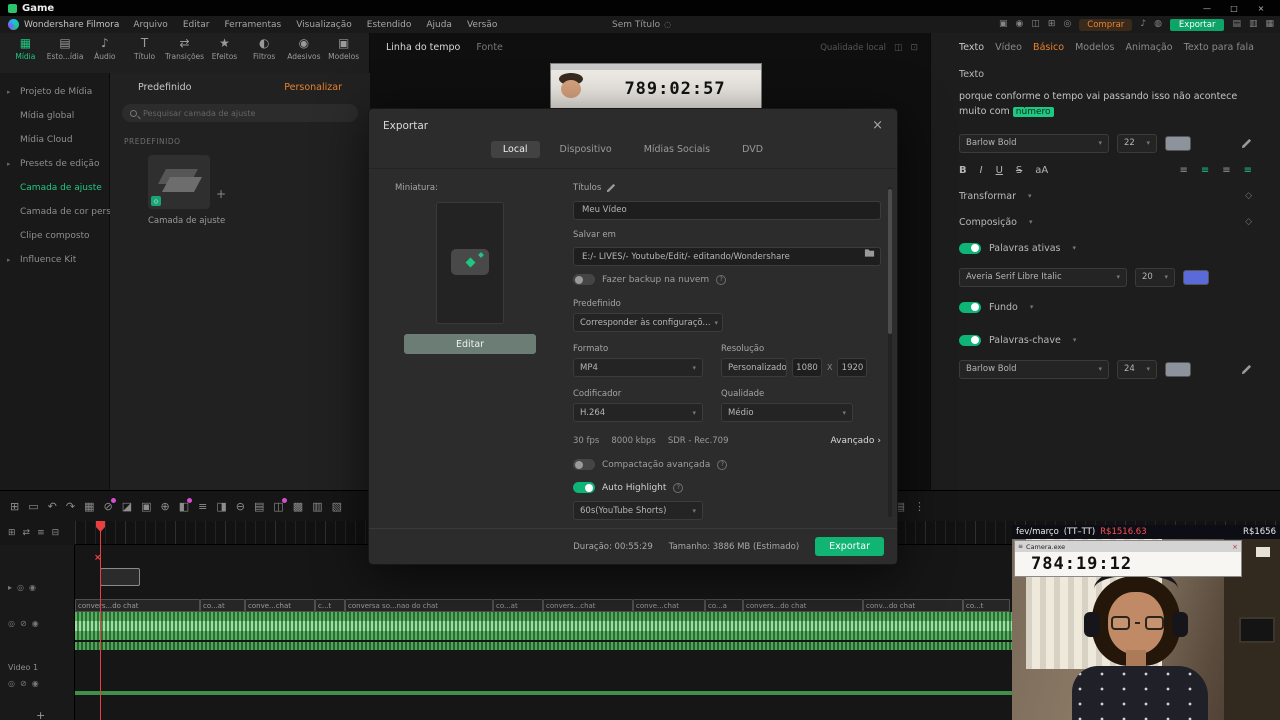 Image resolution: width=1280 pixels, height=720 pixels. I want to click on video-title-input, so click(727, 210).